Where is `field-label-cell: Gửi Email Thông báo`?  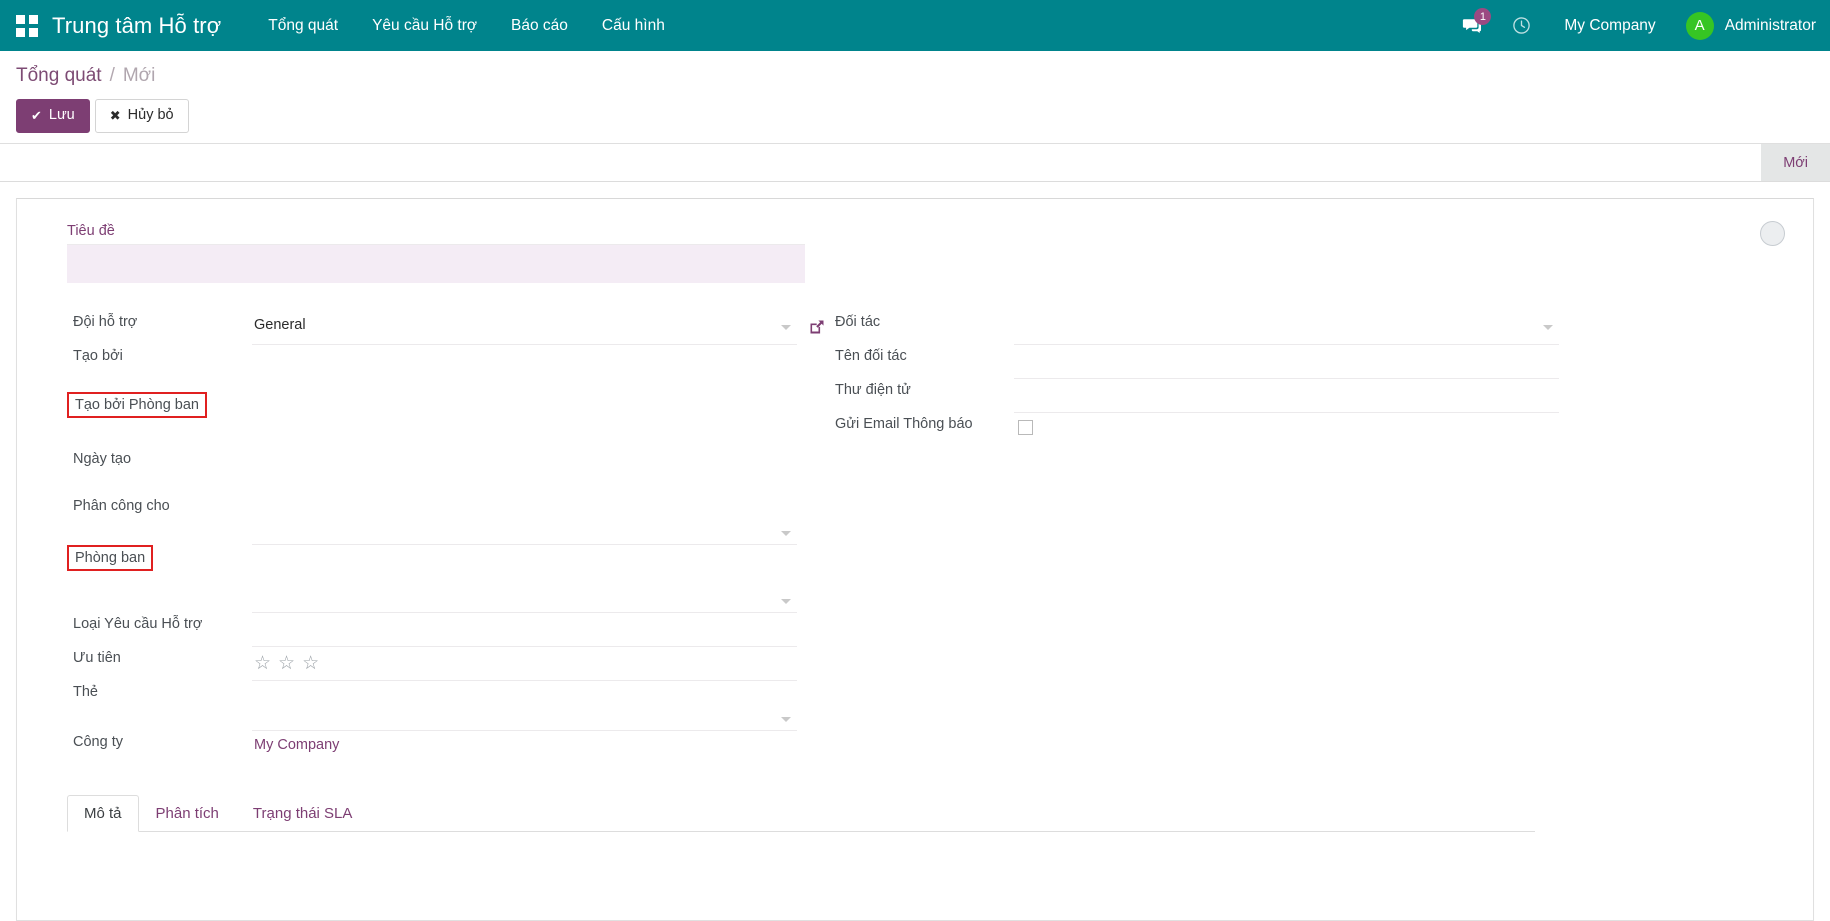
field-label-cell: Gửi Email Thông báo is located at coordinates (921, 430).